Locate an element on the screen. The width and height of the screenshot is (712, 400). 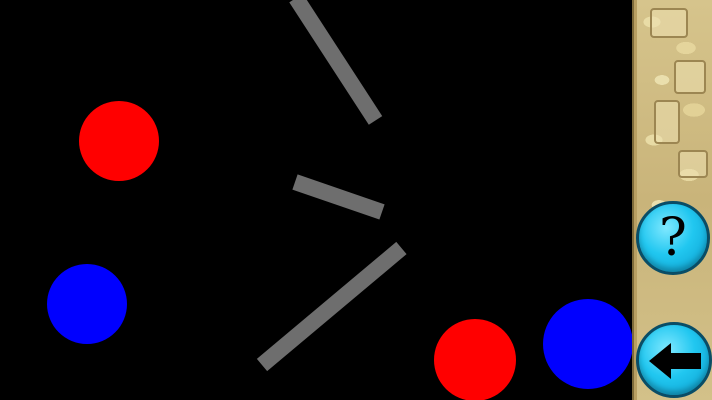
arrow-left-icon is located at coordinates (675, 361).